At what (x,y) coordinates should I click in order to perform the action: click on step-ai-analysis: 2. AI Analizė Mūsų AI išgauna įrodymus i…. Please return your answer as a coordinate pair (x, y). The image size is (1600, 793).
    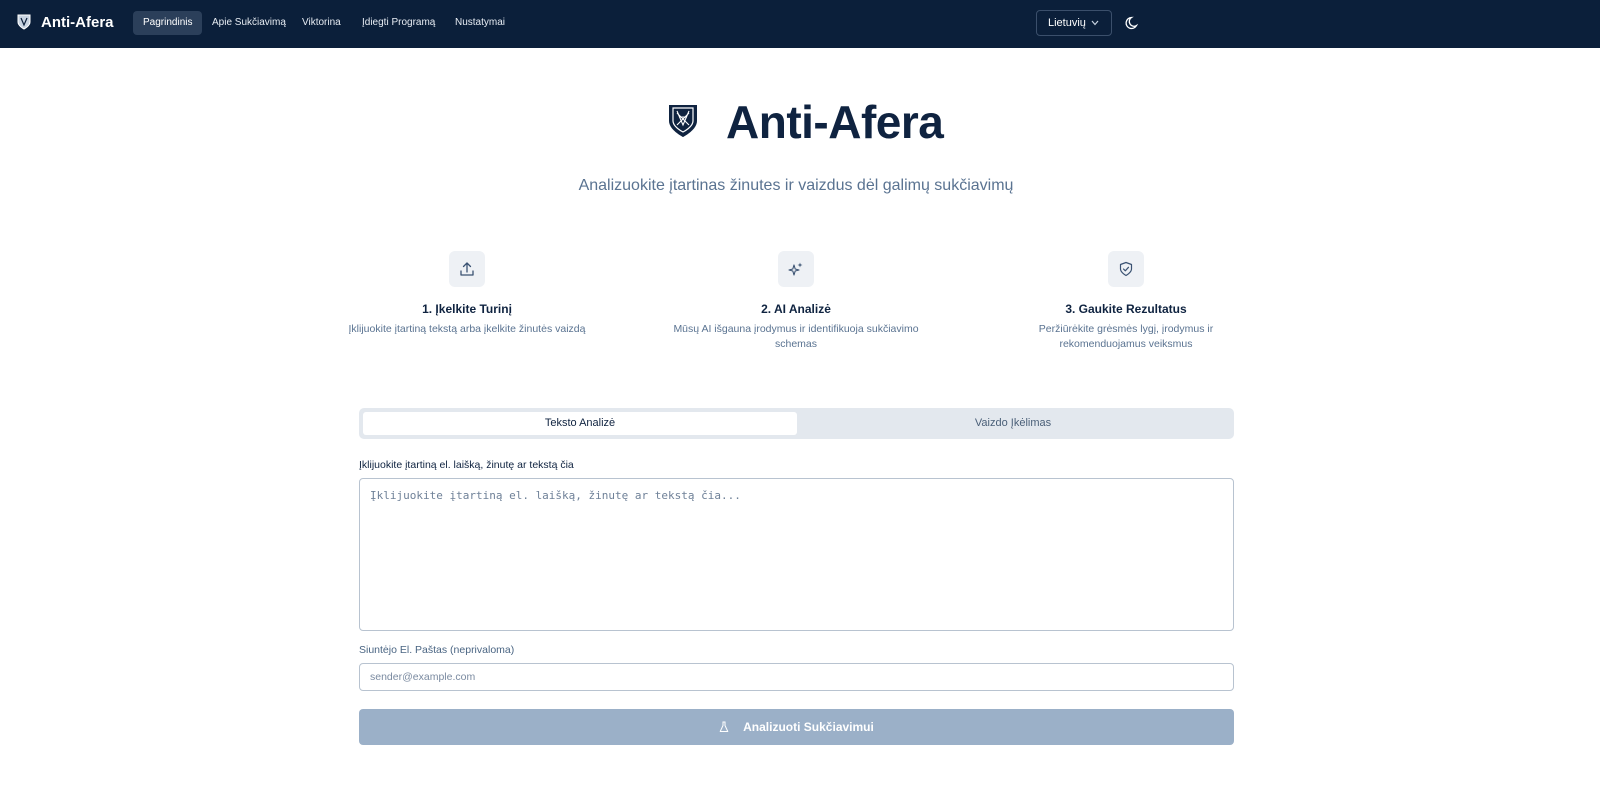
    Looking at the image, I should click on (796, 301).